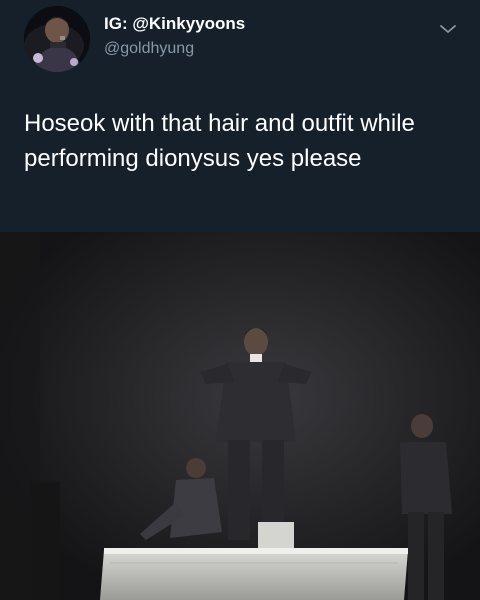 This screenshot has height=600, width=480. What do you see at coordinates (174, 24) in the screenshot?
I see `display-name: IG: @Kinkyyoons` at bounding box center [174, 24].